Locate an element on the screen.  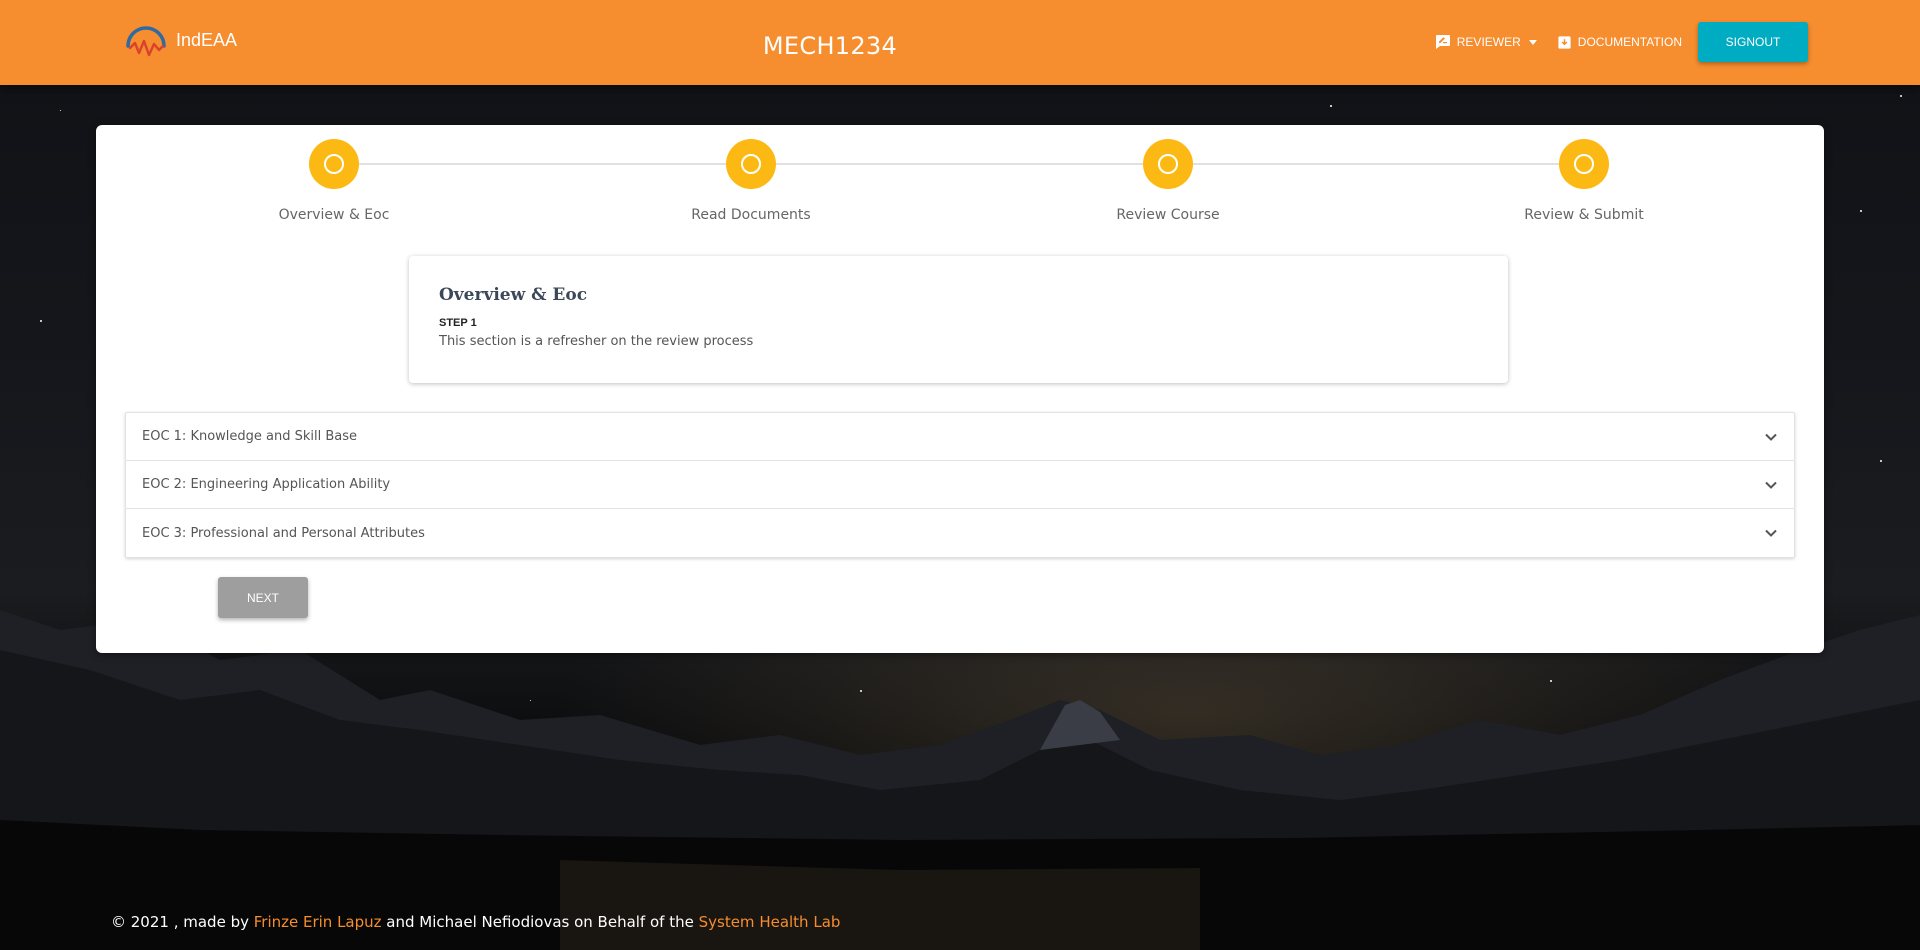
step-number: STEP 1 is located at coordinates (458, 323).